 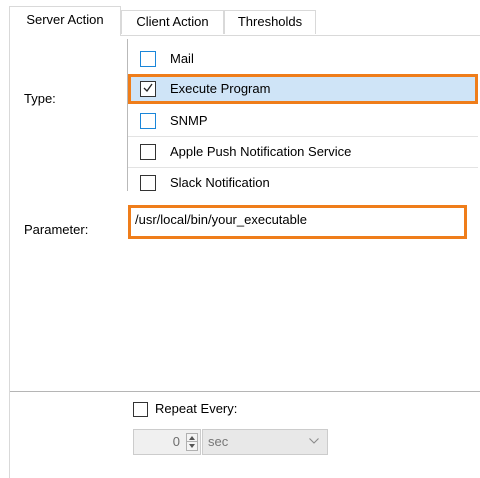 I want to click on mail-checkbox, so click(x=148, y=59).